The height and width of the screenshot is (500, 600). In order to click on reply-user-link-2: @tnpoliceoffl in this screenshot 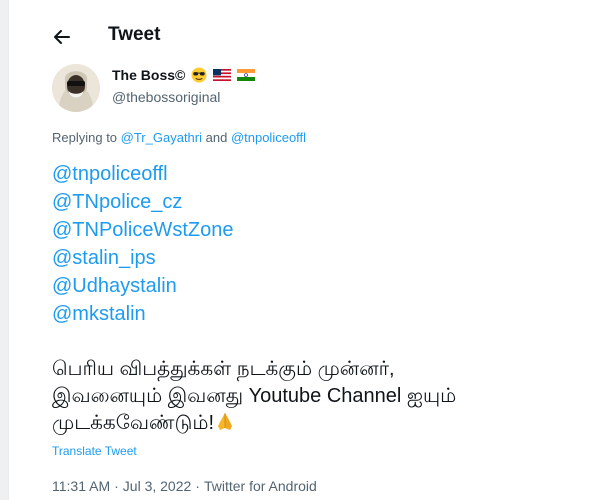, I will do `click(268, 137)`.